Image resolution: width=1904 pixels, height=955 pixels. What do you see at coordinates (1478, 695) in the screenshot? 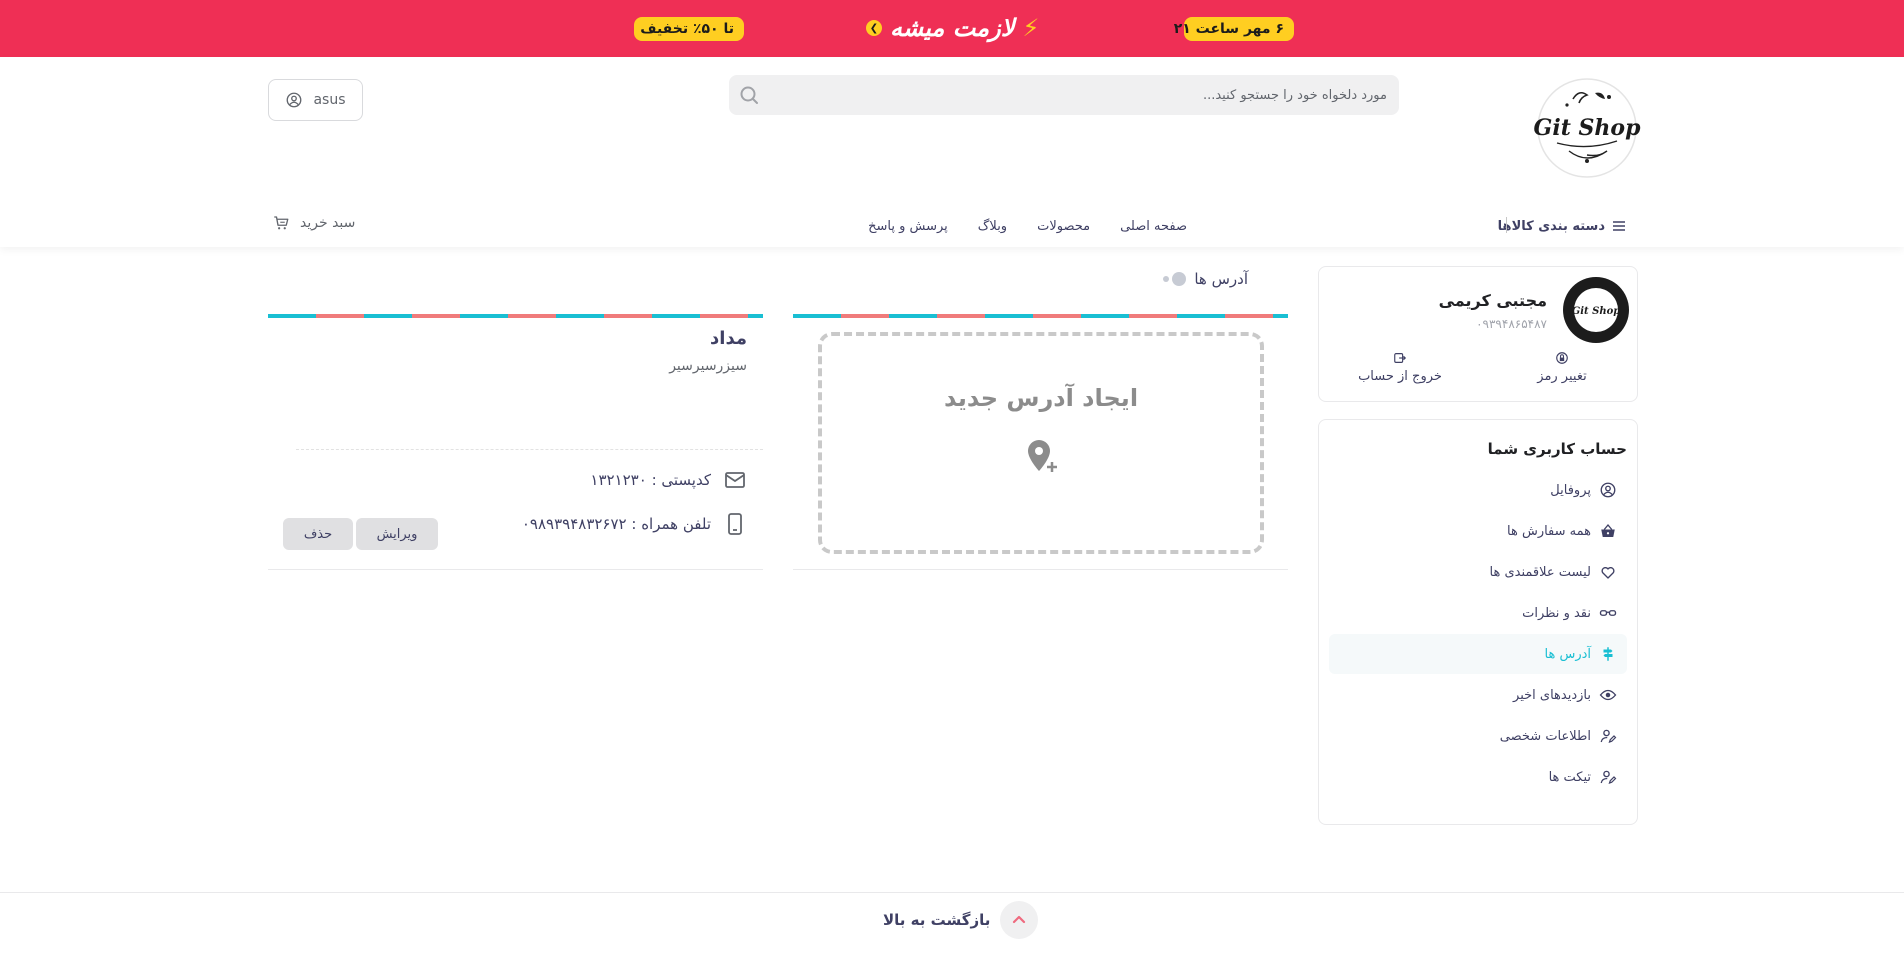
I see `menu-item-recent-views: بازدیدهای اخیر` at bounding box center [1478, 695].